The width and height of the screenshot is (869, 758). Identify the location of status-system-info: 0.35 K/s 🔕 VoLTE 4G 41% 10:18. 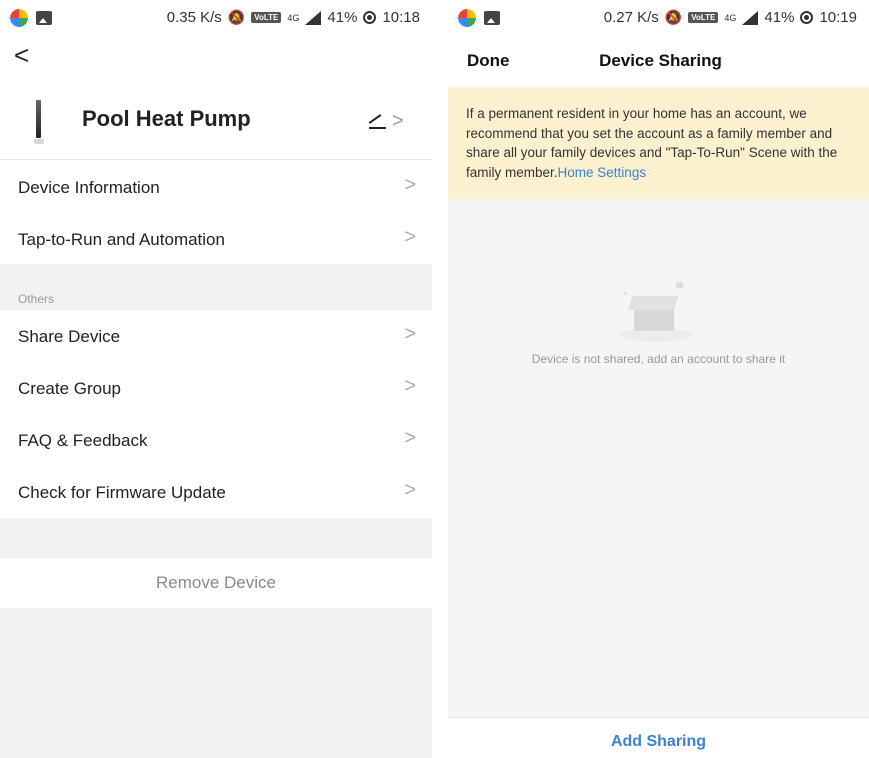
(293, 17).